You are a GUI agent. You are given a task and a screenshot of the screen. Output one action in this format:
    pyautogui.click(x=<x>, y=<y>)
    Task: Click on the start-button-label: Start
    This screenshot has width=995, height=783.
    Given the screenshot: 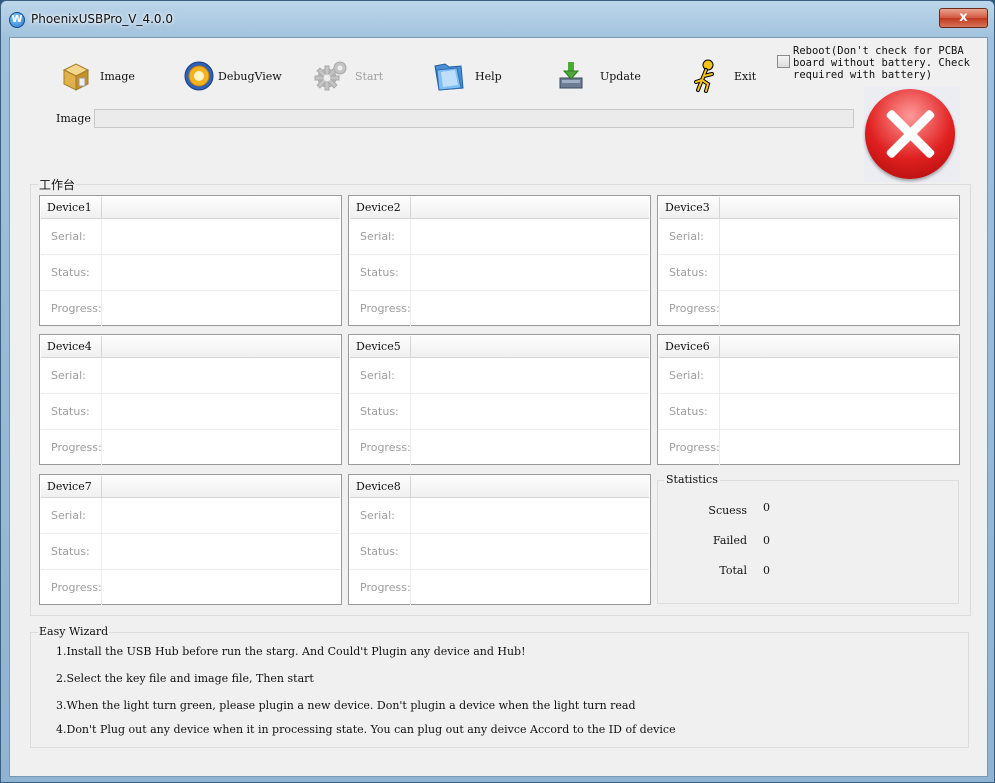 What is the action you would take?
    pyautogui.click(x=369, y=76)
    